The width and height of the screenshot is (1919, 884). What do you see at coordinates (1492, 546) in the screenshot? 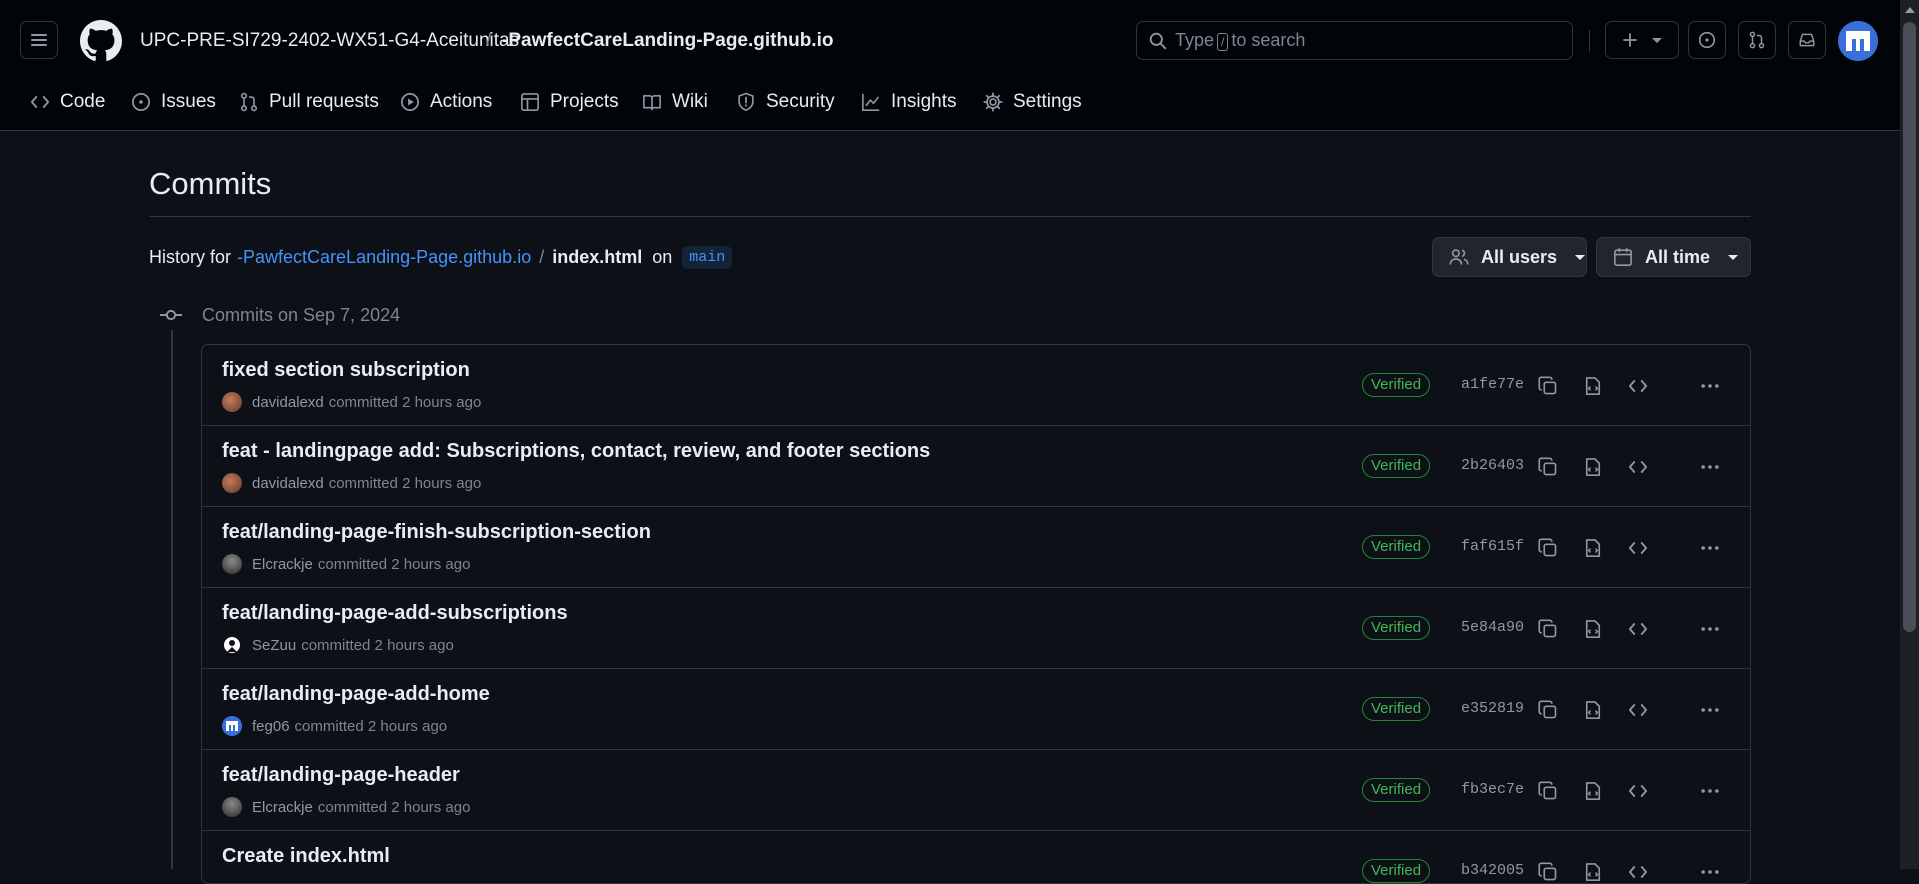
I see `commit-sha: faf615f` at bounding box center [1492, 546].